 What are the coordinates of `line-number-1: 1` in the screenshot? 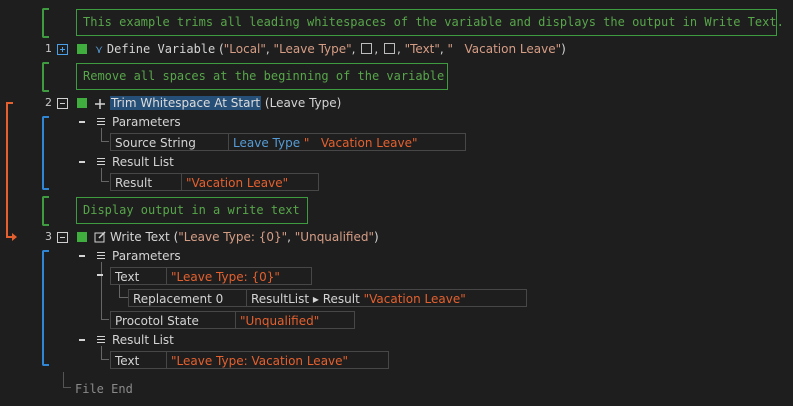 It's located at (48, 48).